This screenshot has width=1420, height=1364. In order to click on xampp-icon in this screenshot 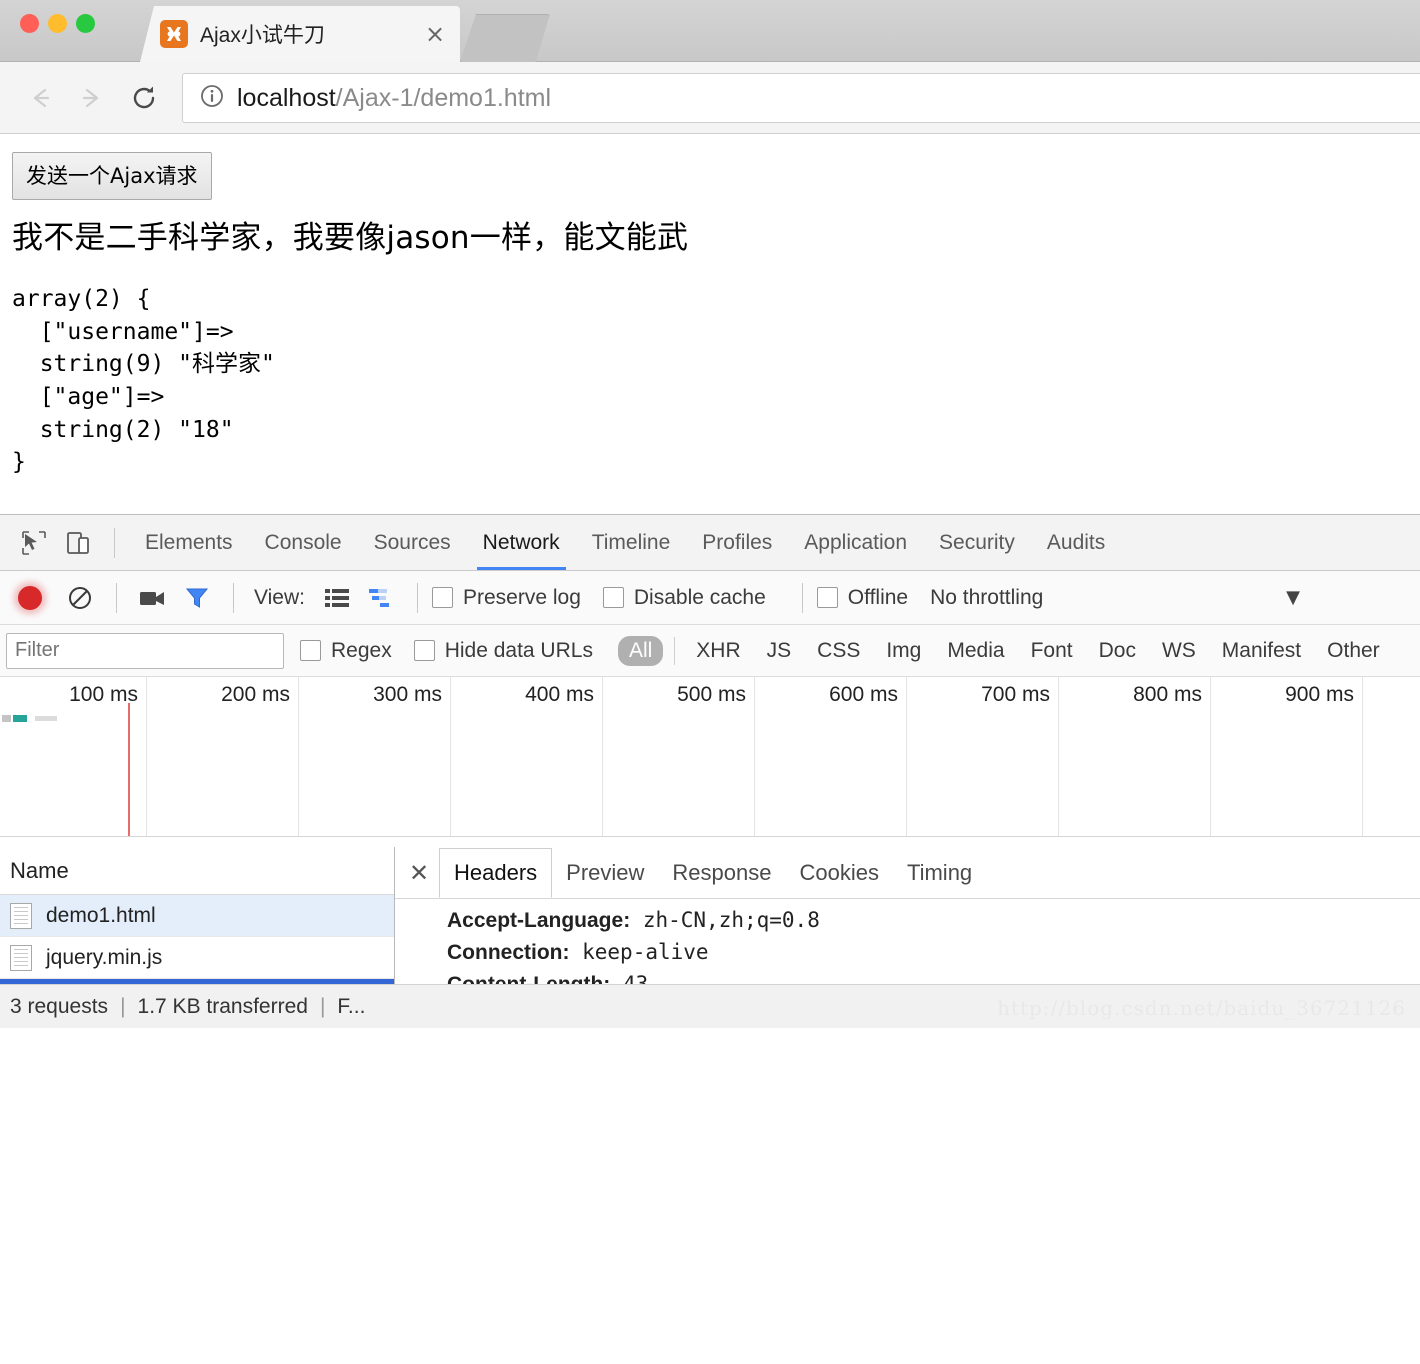, I will do `click(174, 34)`.